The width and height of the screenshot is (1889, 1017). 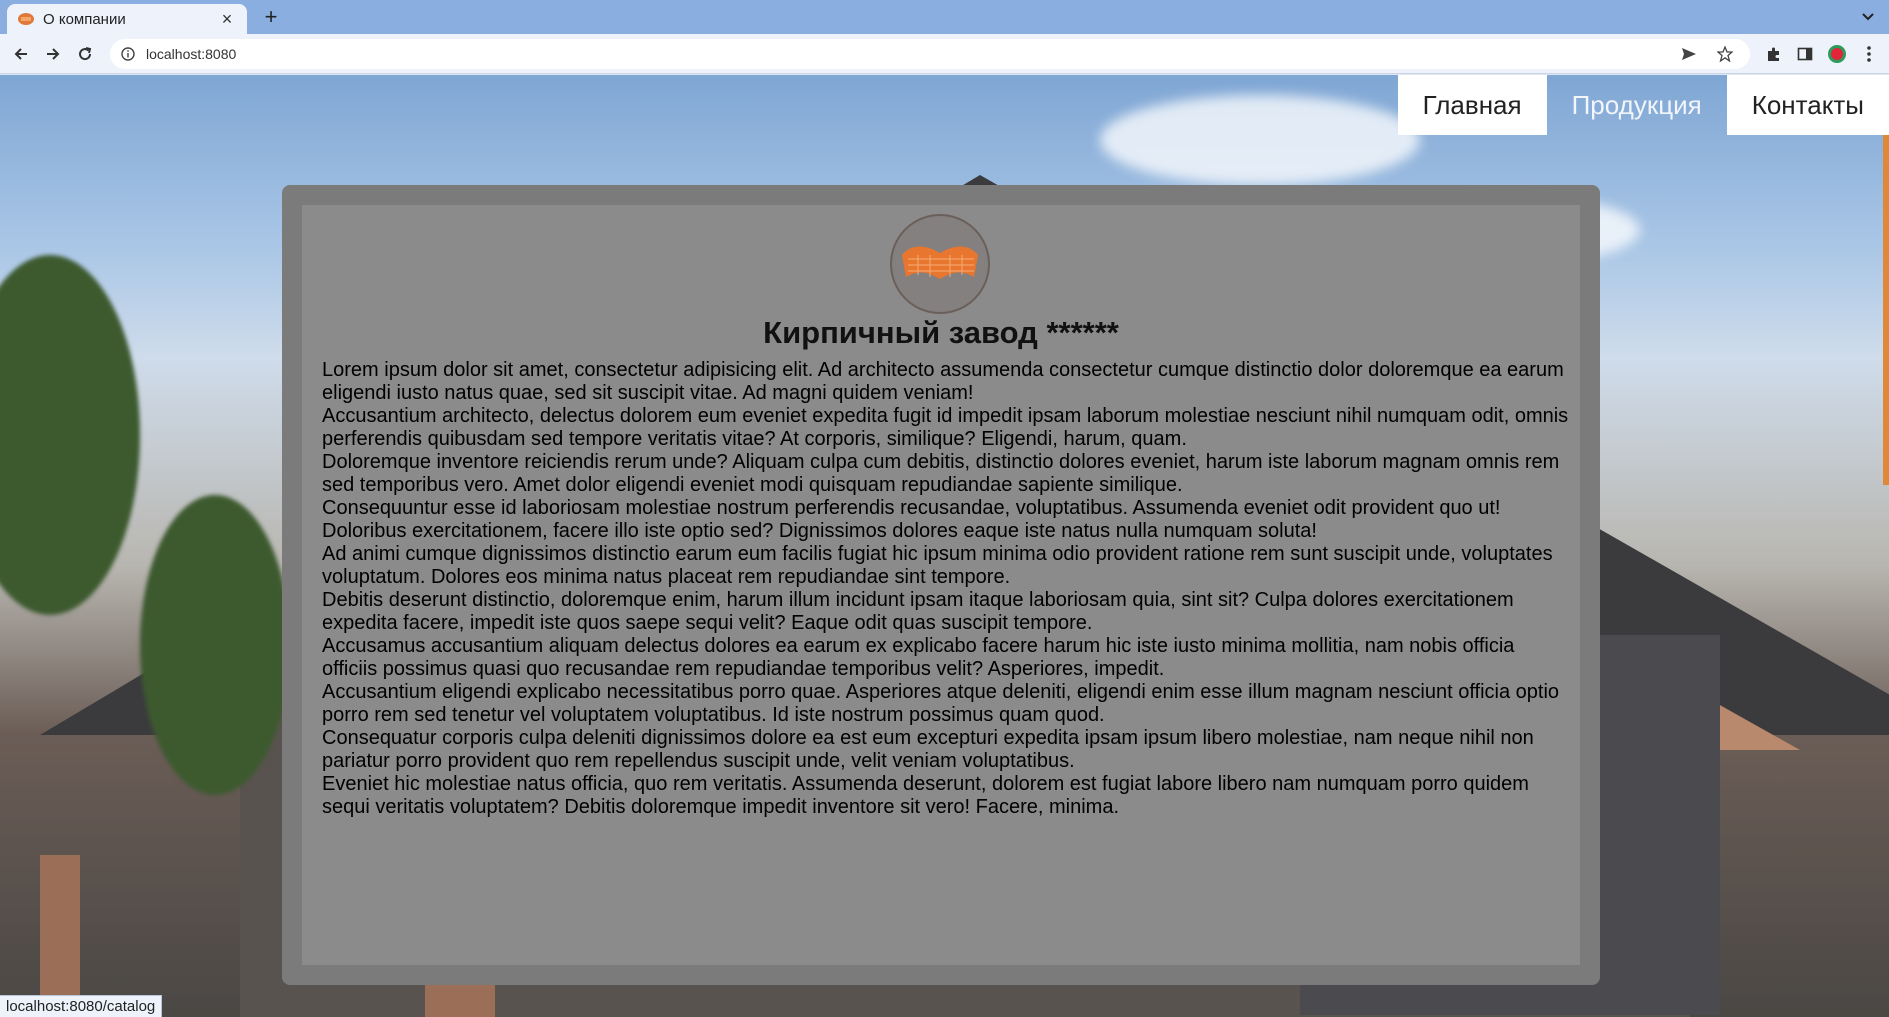 I want to click on profile-icon, so click(x=1837, y=54).